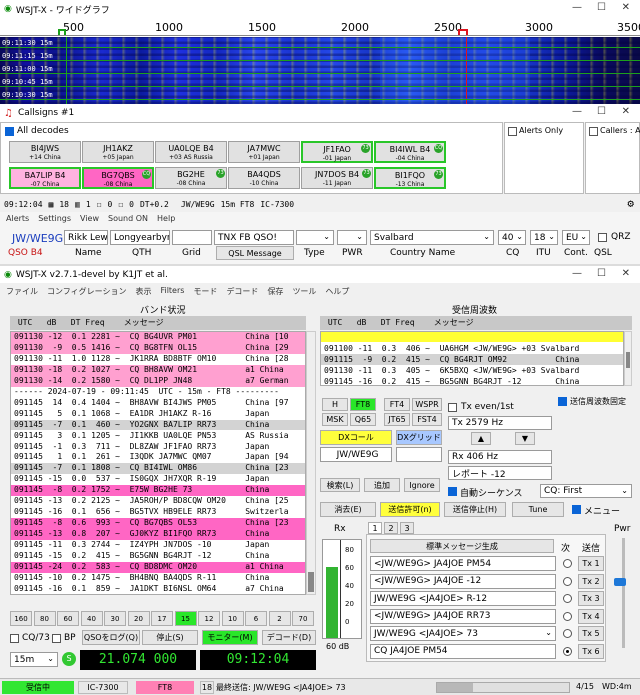 Image resolution: width=640 pixels, height=695 pixels. Describe the element at coordinates (463, 633) in the screenshot. I see `tx5-message-field: JW/WE9G <JA4JOE> 73 ⌄` at that location.